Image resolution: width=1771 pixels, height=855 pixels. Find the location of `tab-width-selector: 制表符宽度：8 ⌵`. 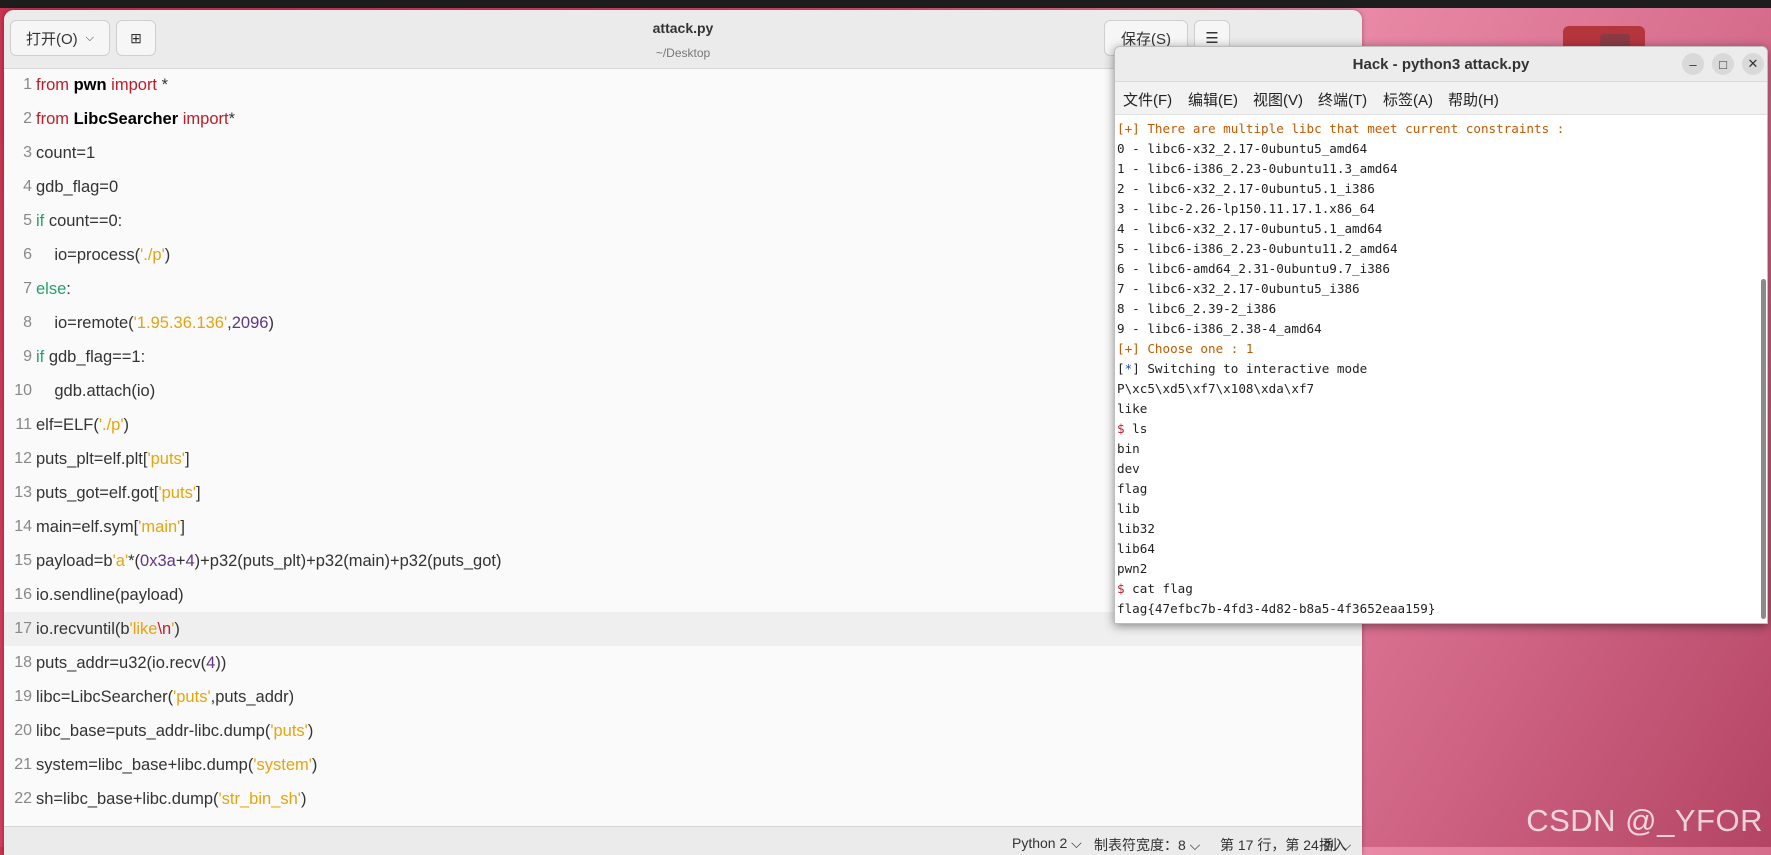

tab-width-selector: 制表符宽度：8 ⌵ is located at coordinates (1147, 845).